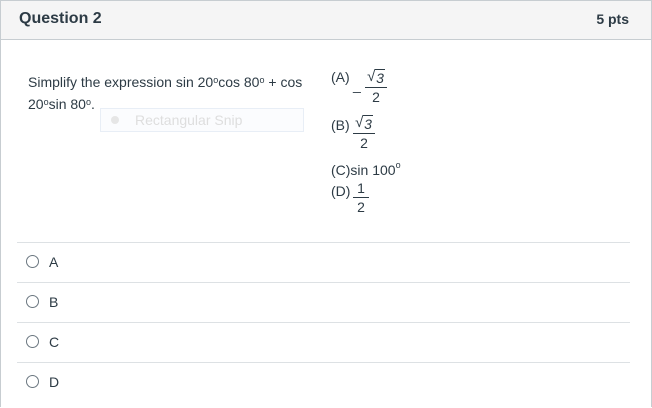 Image resolution: width=652 pixels, height=408 pixels. What do you see at coordinates (239, 82) in the screenshot?
I see `prompt-text-2: cos 80` at bounding box center [239, 82].